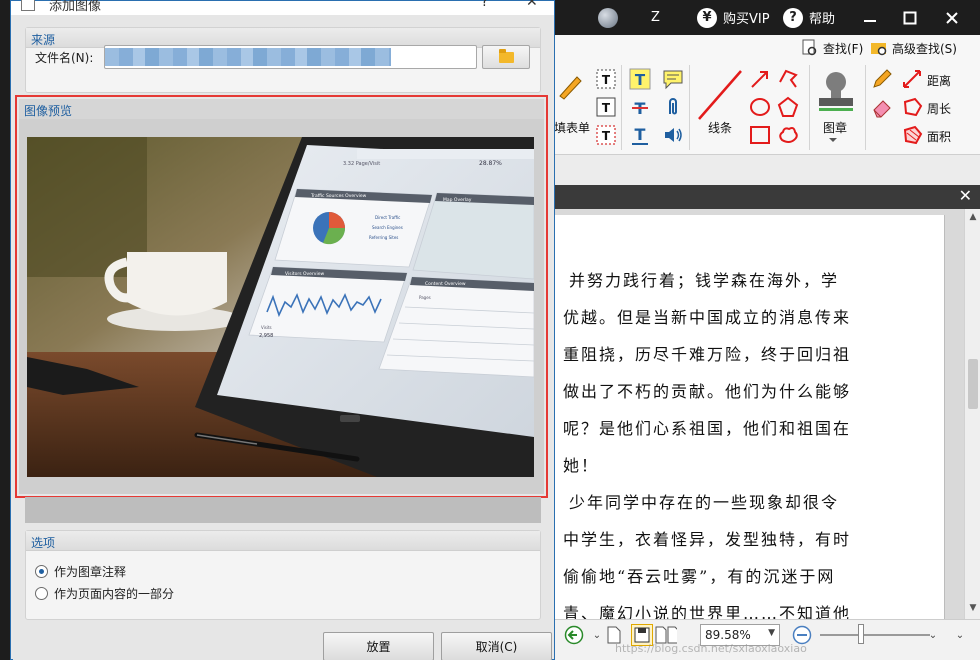 This screenshot has width=980, height=660. What do you see at coordinates (707, 428) in the screenshot?
I see `doc-line: 呢？是他们心系祖国，他们和祖国在` at bounding box center [707, 428].